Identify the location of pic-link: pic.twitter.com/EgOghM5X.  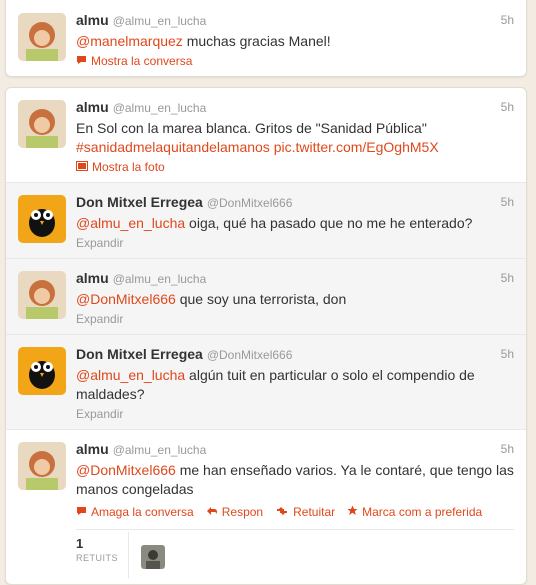
(356, 147).